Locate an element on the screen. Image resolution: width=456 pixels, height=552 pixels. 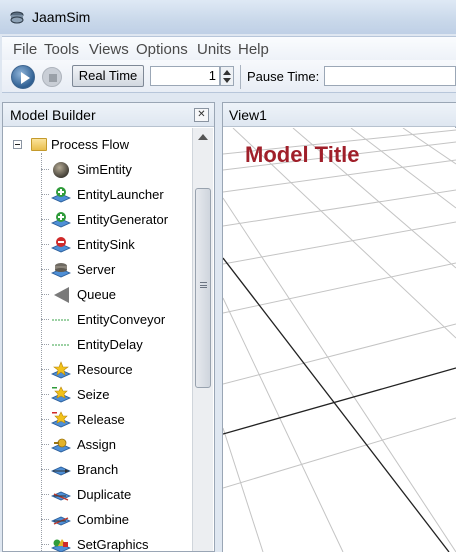
release-icon is located at coordinates (61, 419).